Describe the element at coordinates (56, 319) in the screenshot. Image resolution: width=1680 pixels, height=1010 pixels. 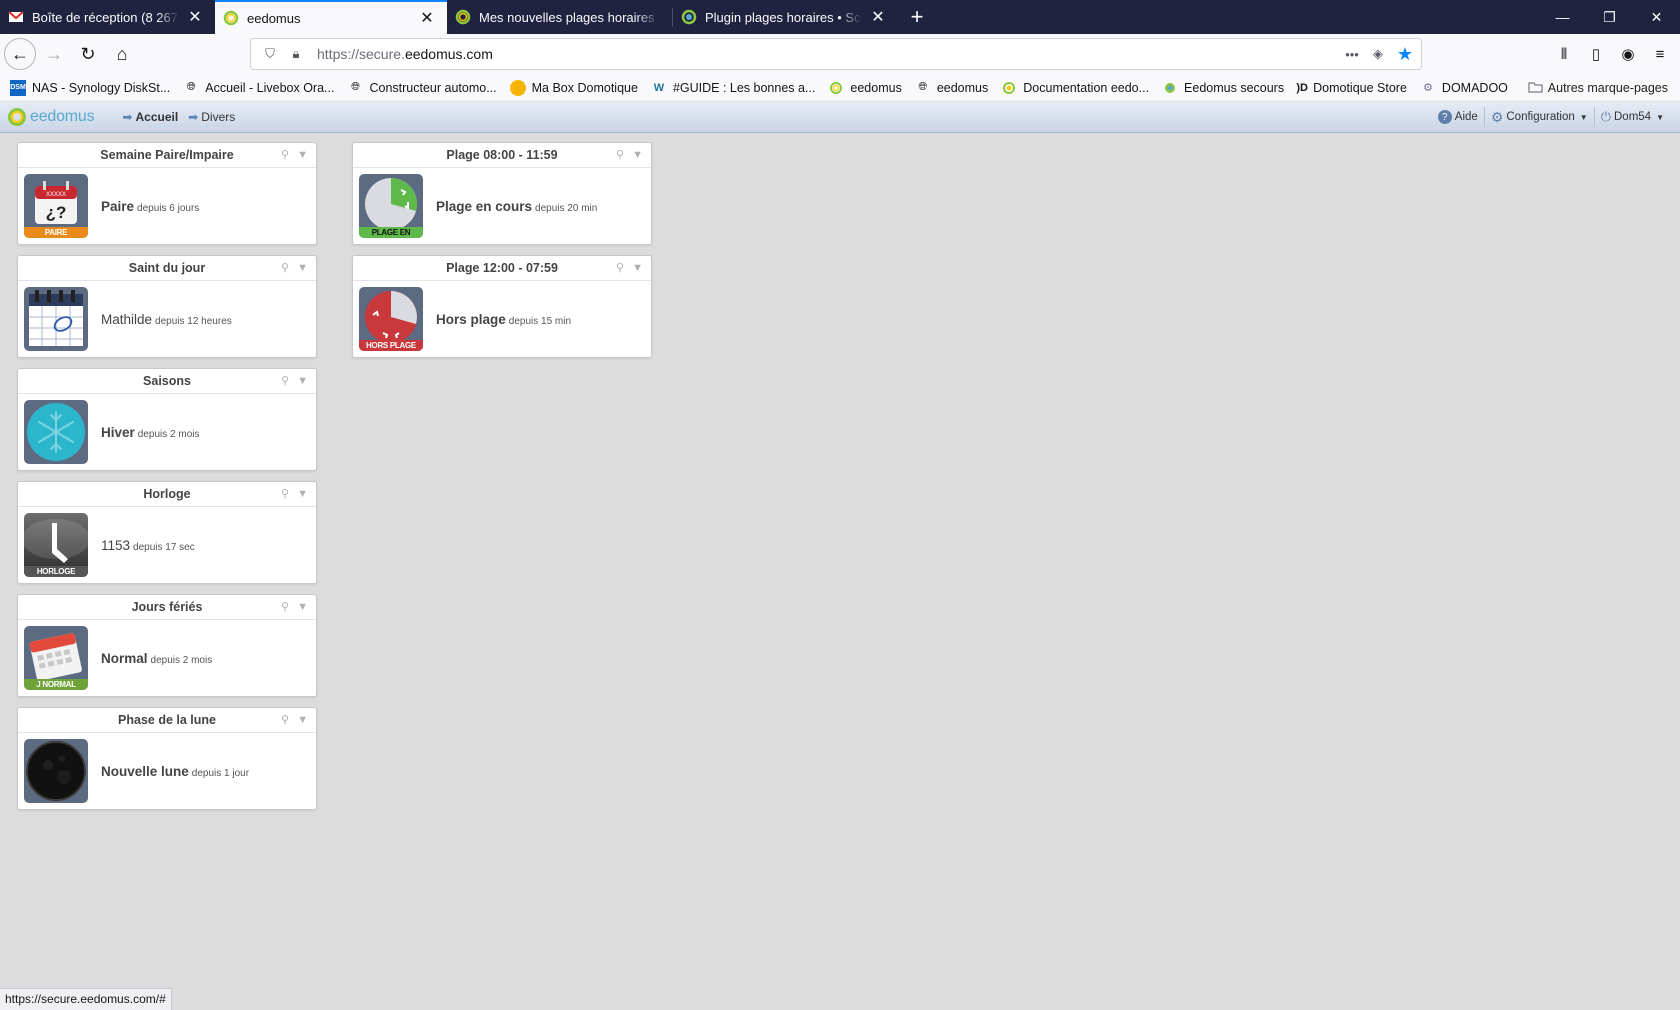
I see `notebook-icon` at that location.